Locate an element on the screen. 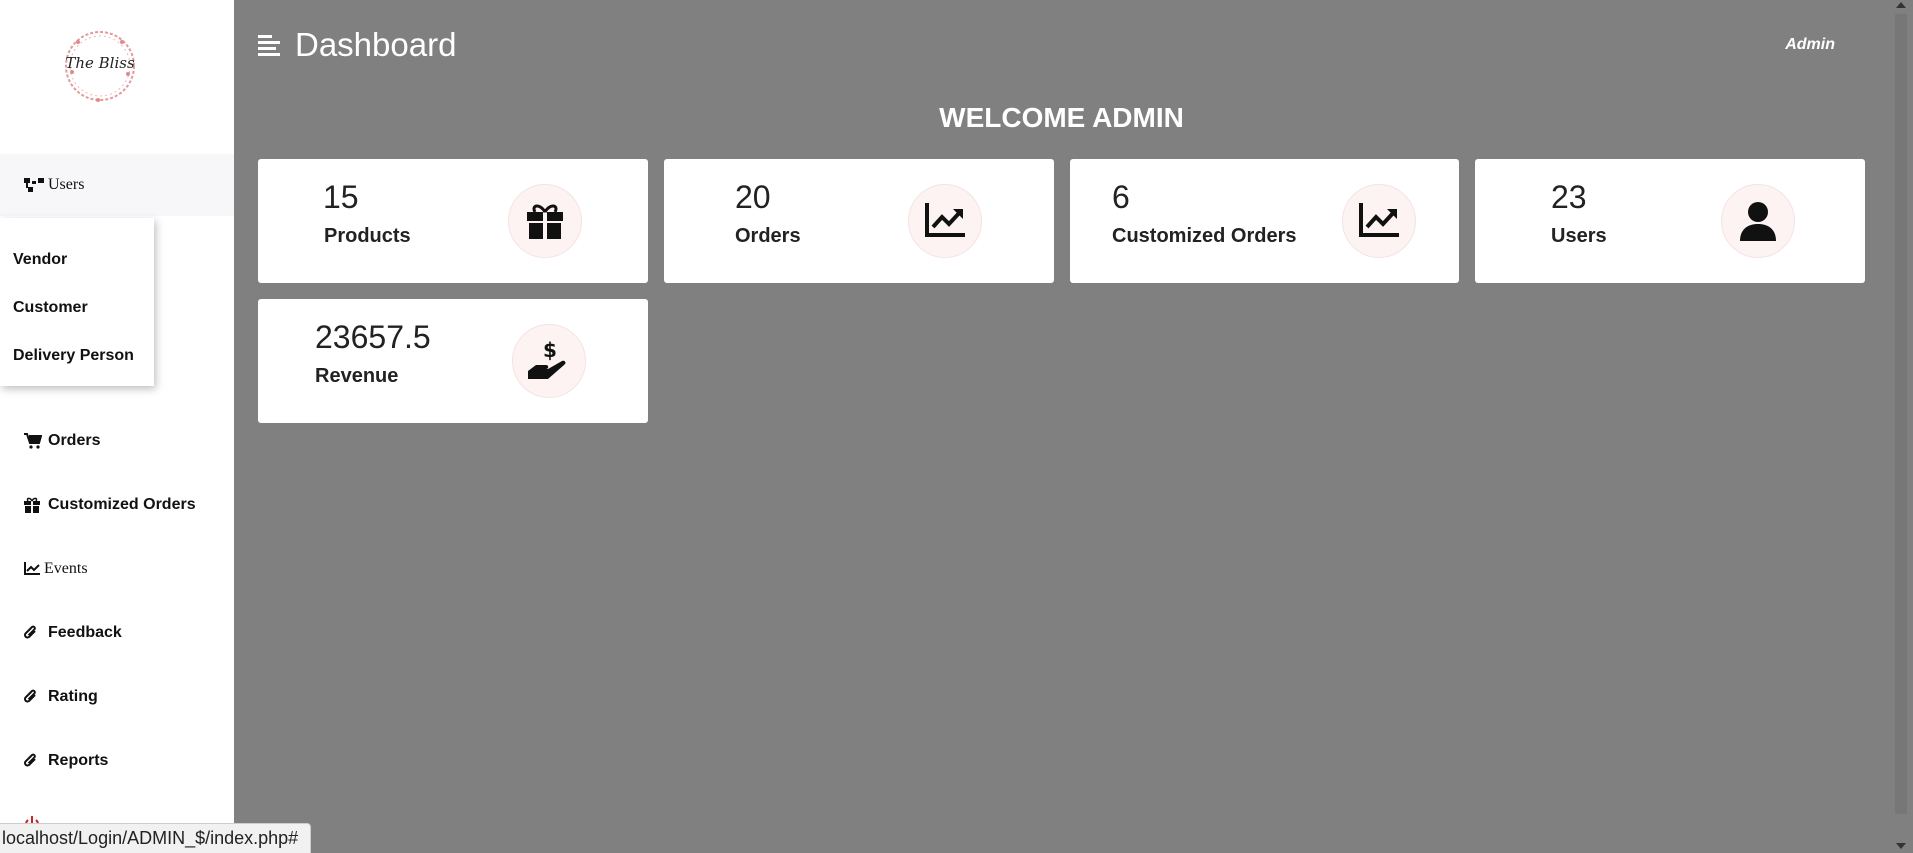 This screenshot has width=1913, height=853. sidebar-item-users: Users is located at coordinates (117, 185).